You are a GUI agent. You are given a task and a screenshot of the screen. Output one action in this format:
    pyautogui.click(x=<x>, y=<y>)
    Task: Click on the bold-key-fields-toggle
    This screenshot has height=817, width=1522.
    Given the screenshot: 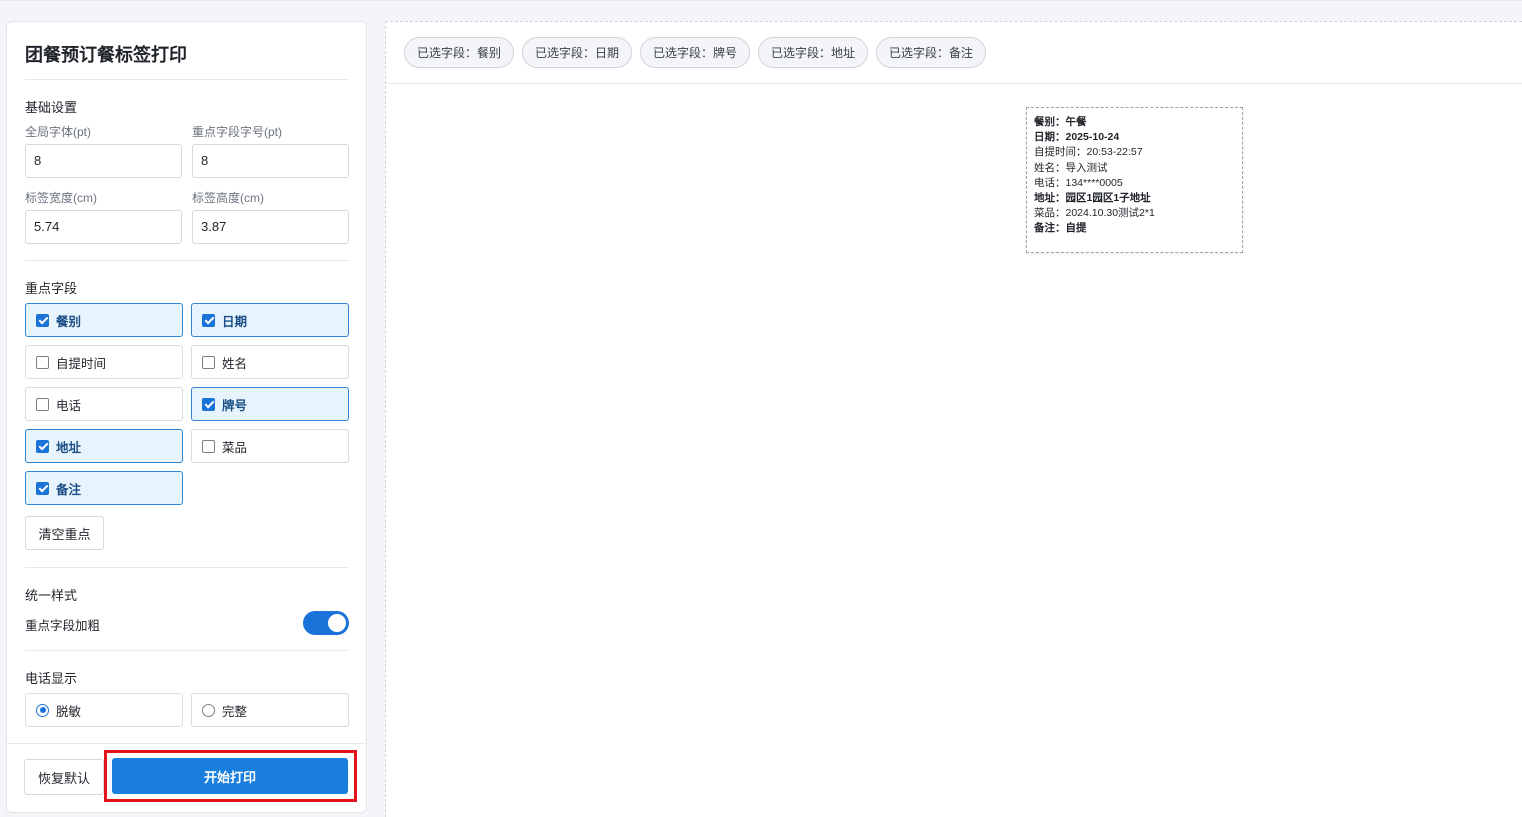 What is the action you would take?
    pyautogui.click(x=326, y=623)
    